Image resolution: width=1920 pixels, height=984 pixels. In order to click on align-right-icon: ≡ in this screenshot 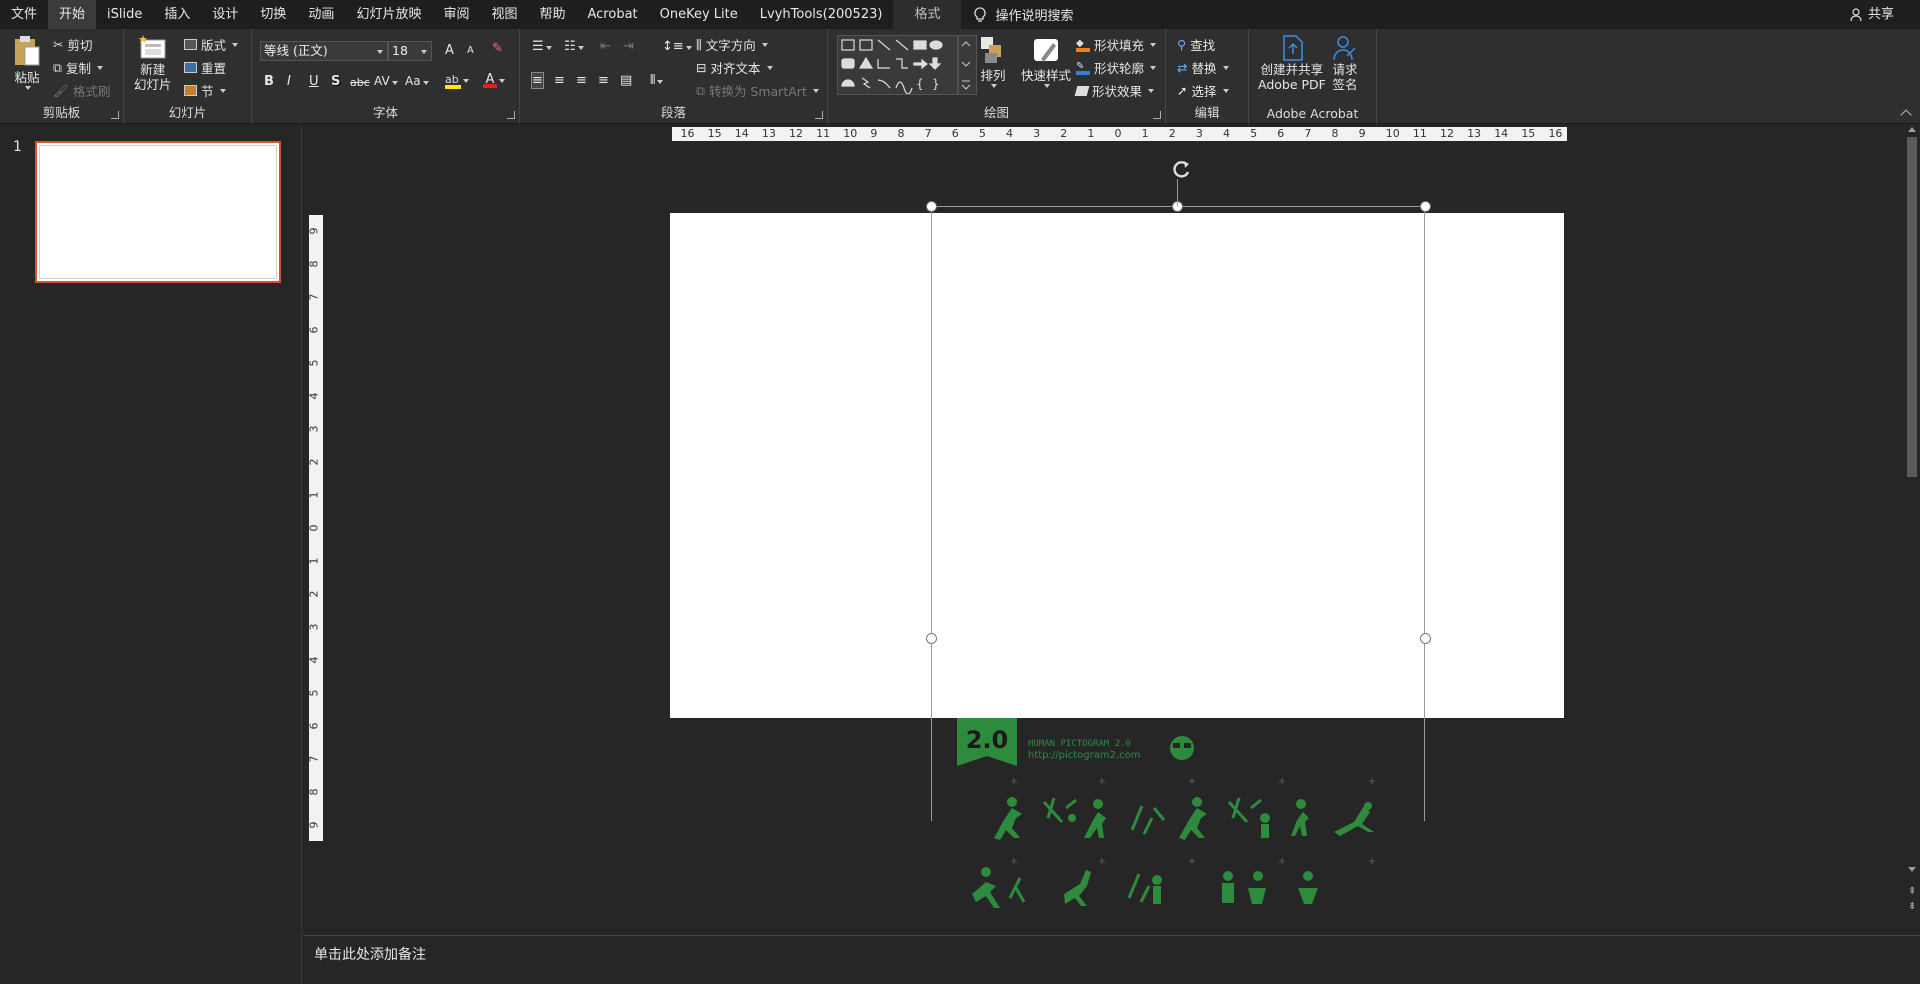, I will do `click(581, 80)`.